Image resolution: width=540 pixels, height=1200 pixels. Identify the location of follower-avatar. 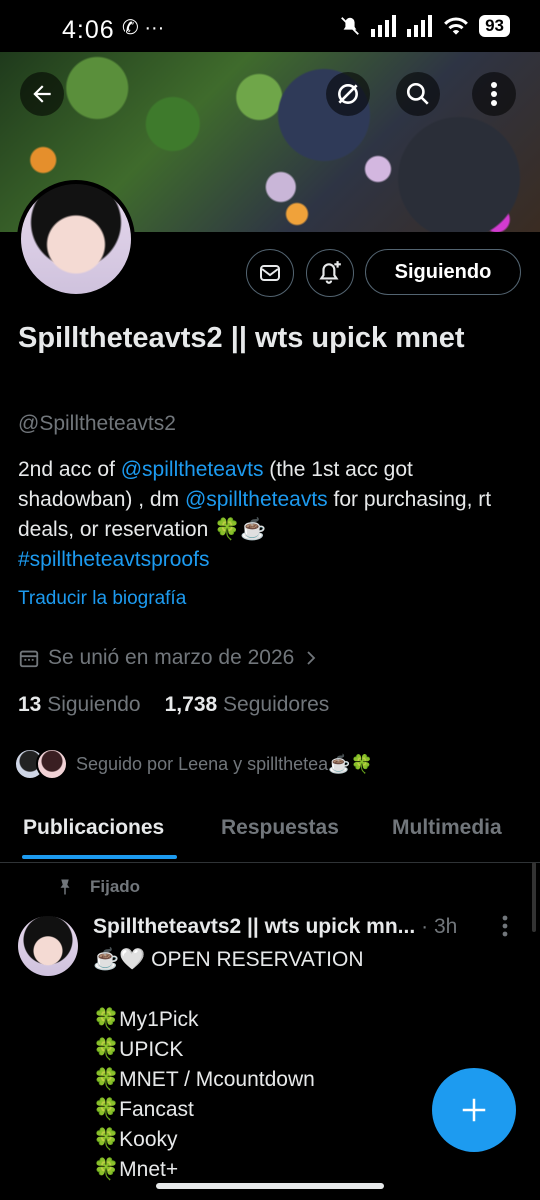
(52, 764).